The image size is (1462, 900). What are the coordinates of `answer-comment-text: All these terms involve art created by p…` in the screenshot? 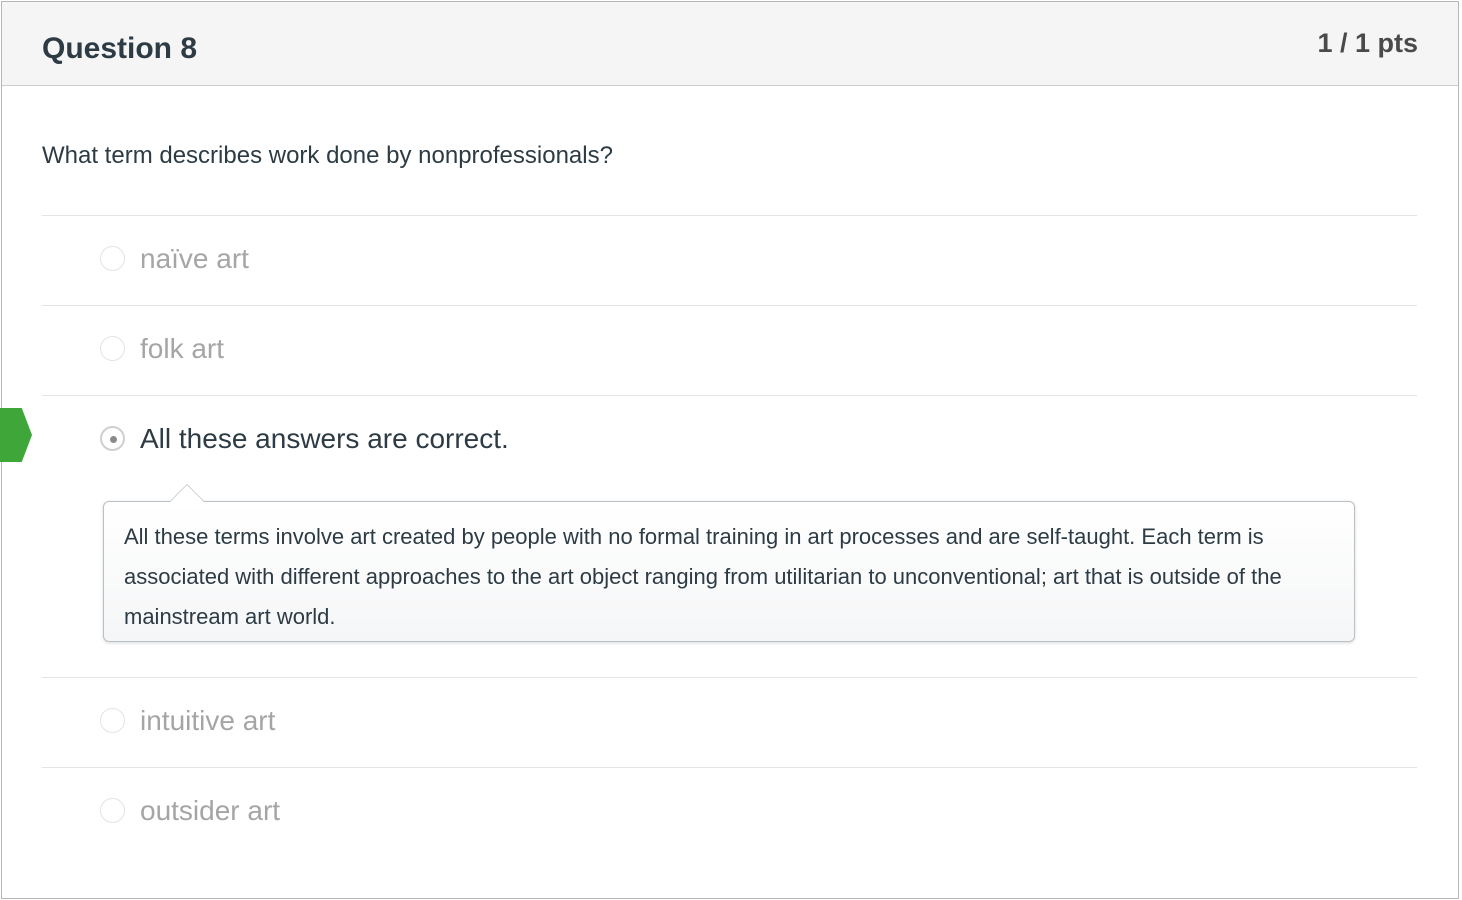 It's located at (703, 576).